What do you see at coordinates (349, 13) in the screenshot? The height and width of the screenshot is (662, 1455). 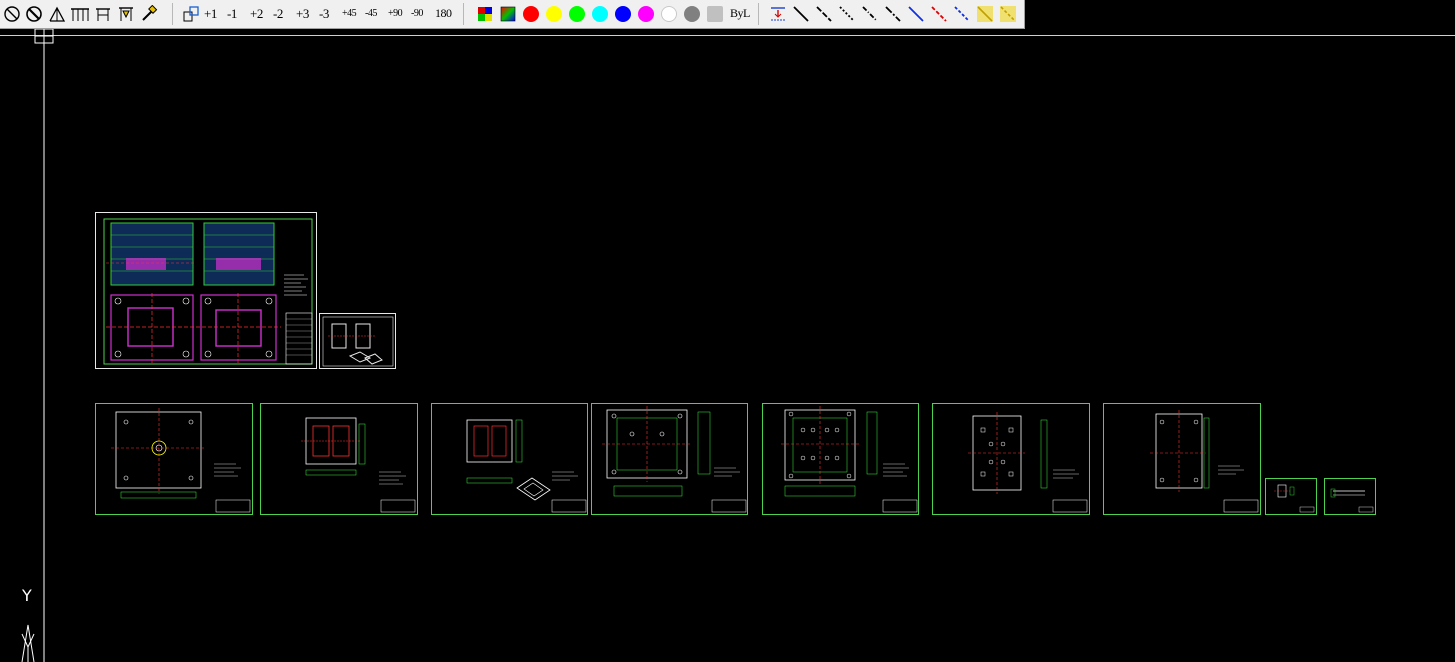 I see `rotate-plus-45-button: +45` at bounding box center [349, 13].